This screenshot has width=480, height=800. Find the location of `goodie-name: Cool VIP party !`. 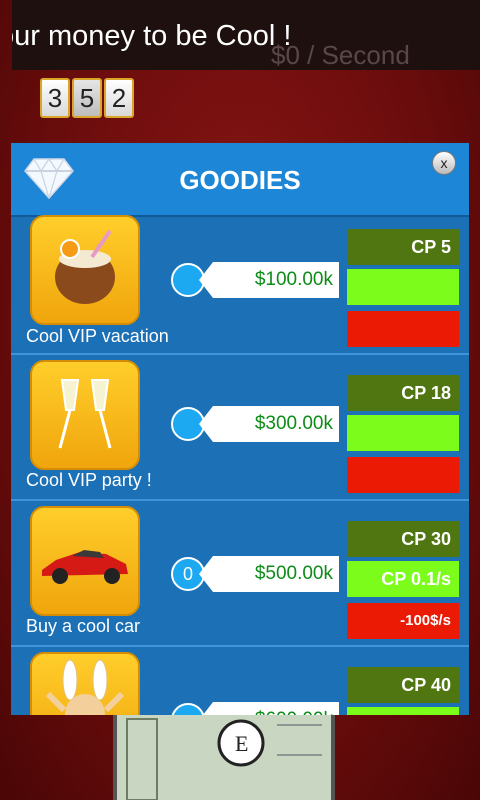

goodie-name: Cool VIP party ! is located at coordinates (89, 480).